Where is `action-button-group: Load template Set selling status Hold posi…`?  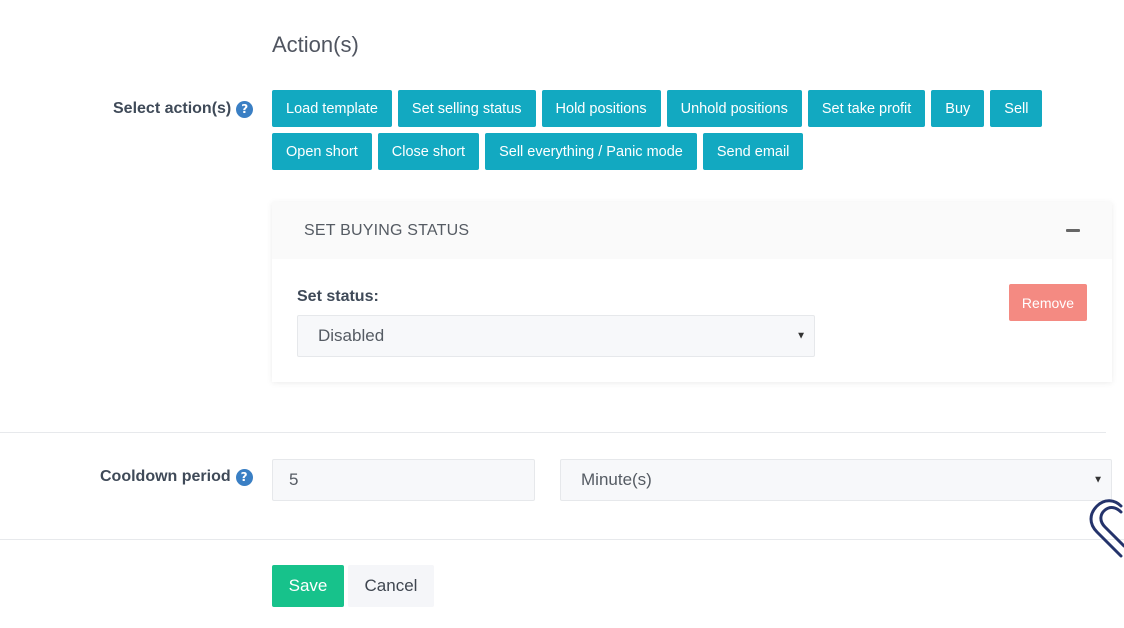
action-button-group: Load template Set selling status Hold posi… is located at coordinates (672, 130).